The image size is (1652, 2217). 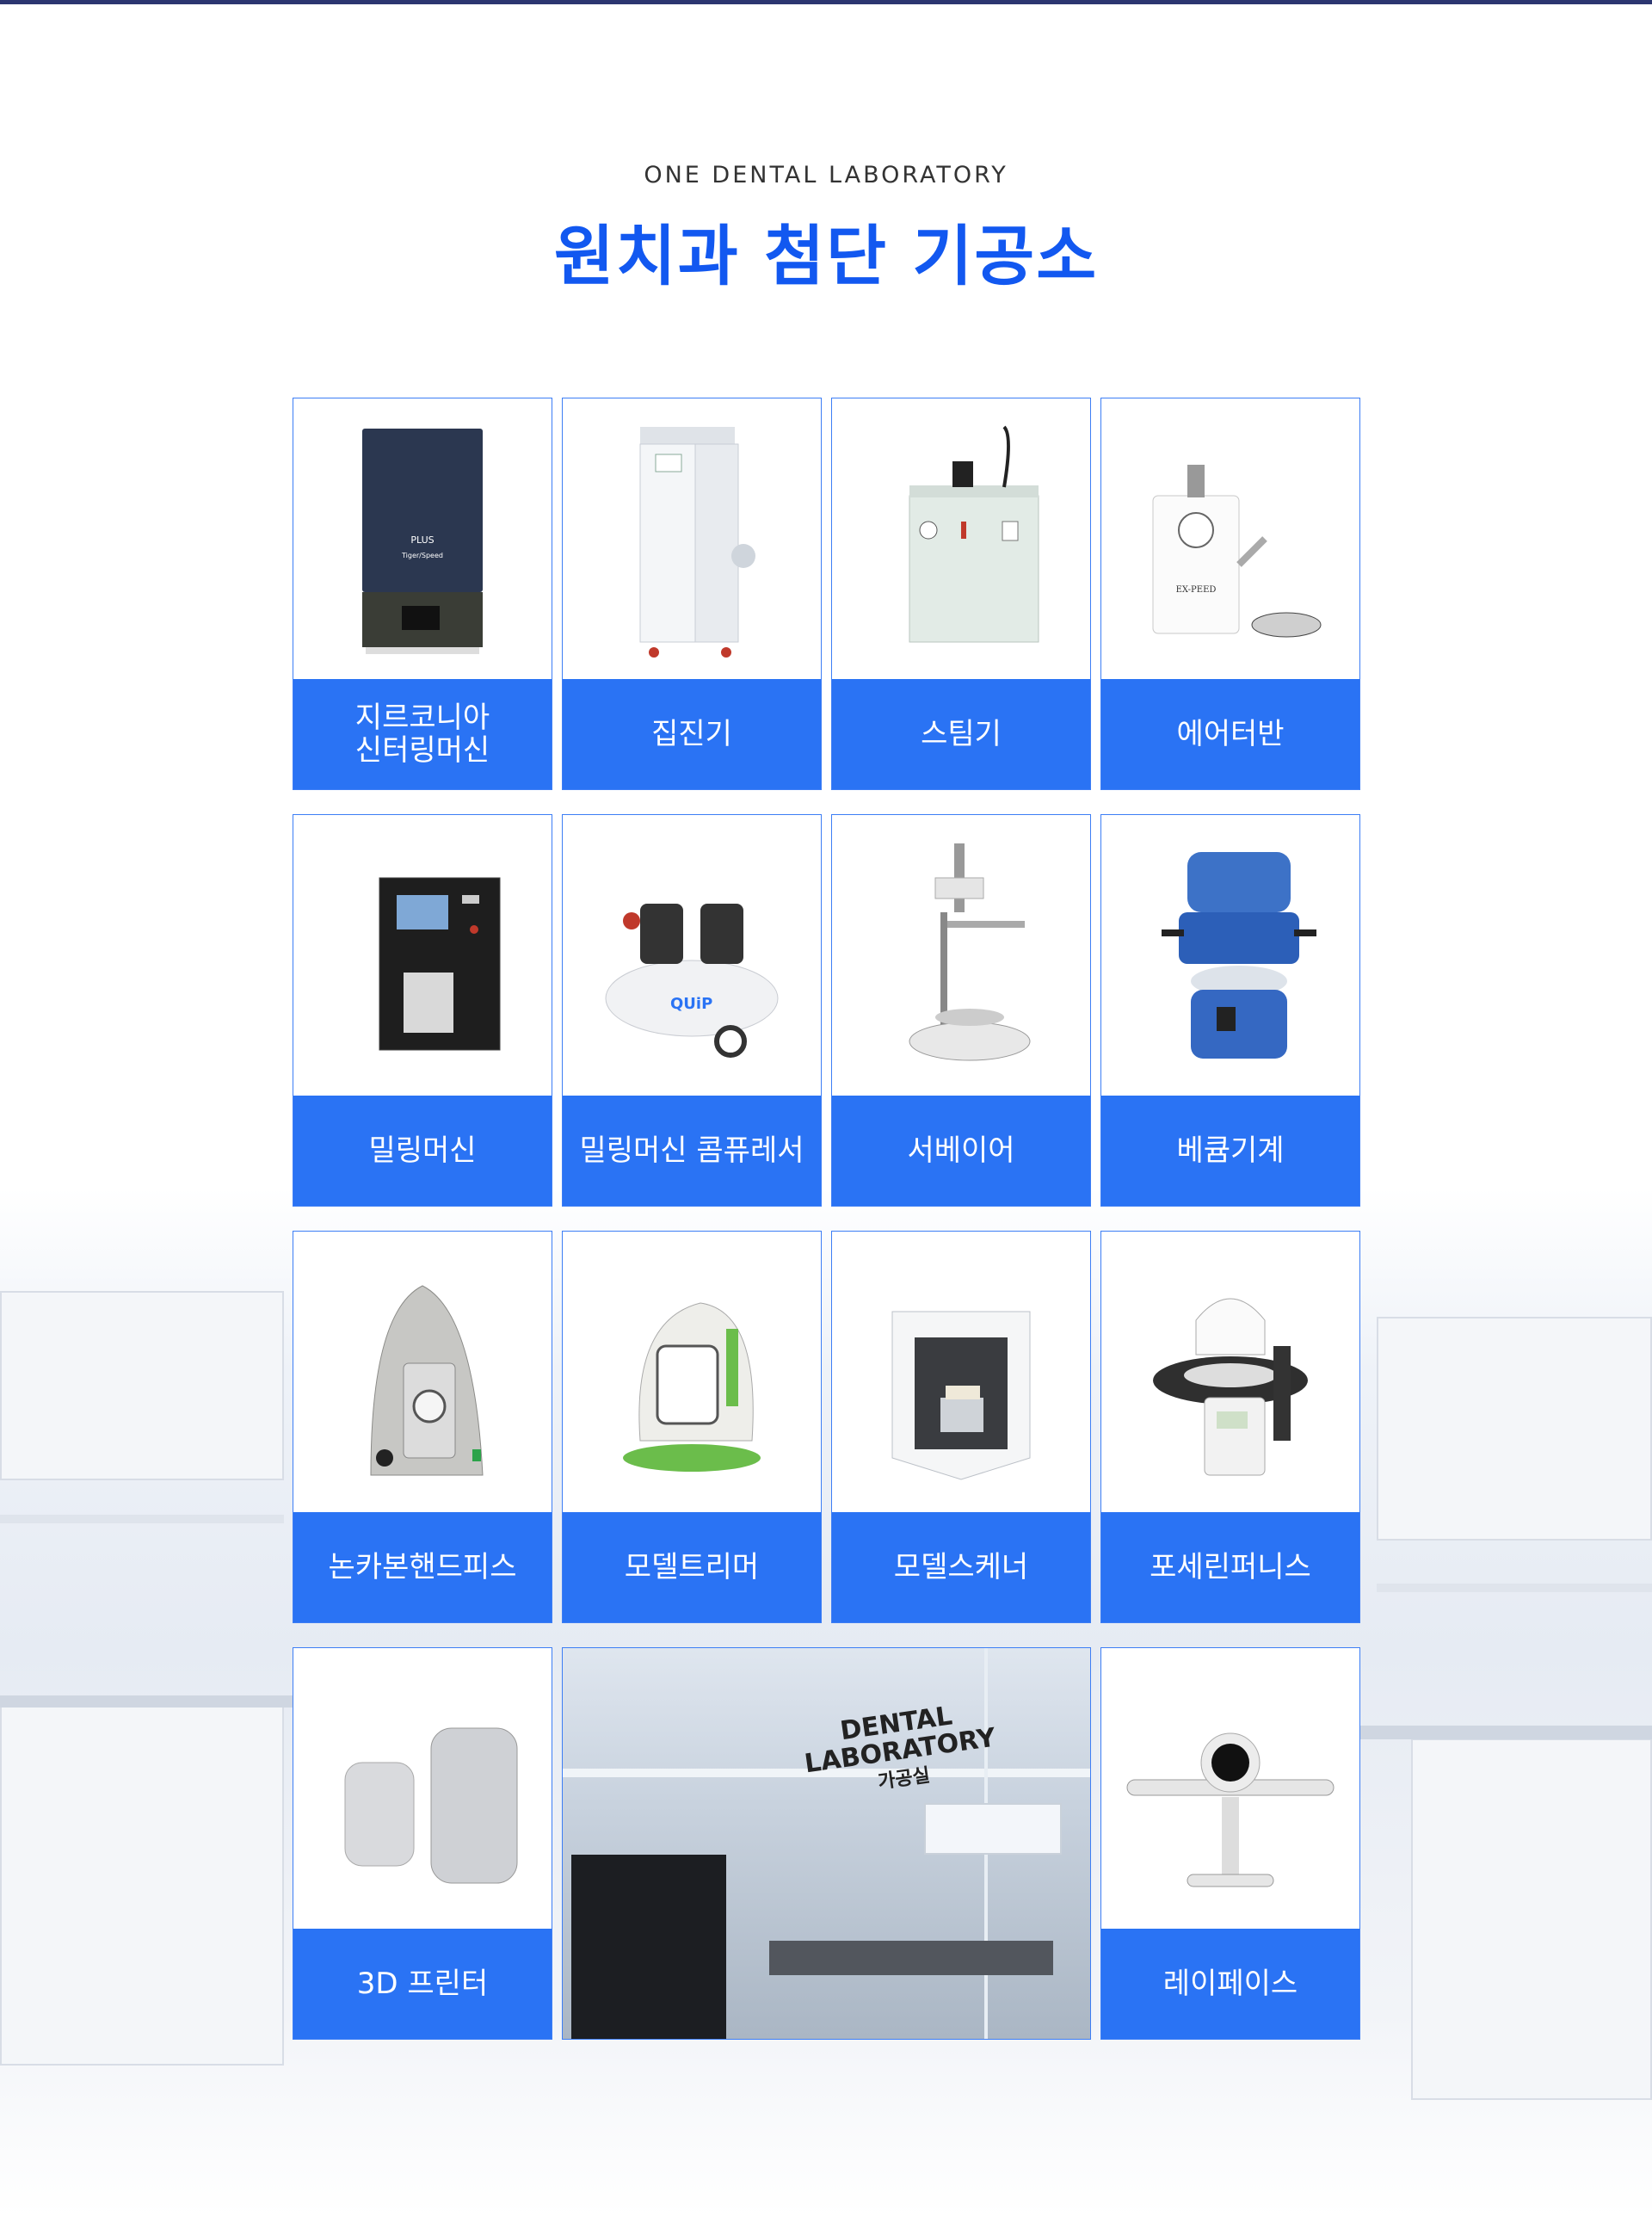 What do you see at coordinates (1230, 1151) in the screenshot?
I see `equipment-label: 베큠기계` at bounding box center [1230, 1151].